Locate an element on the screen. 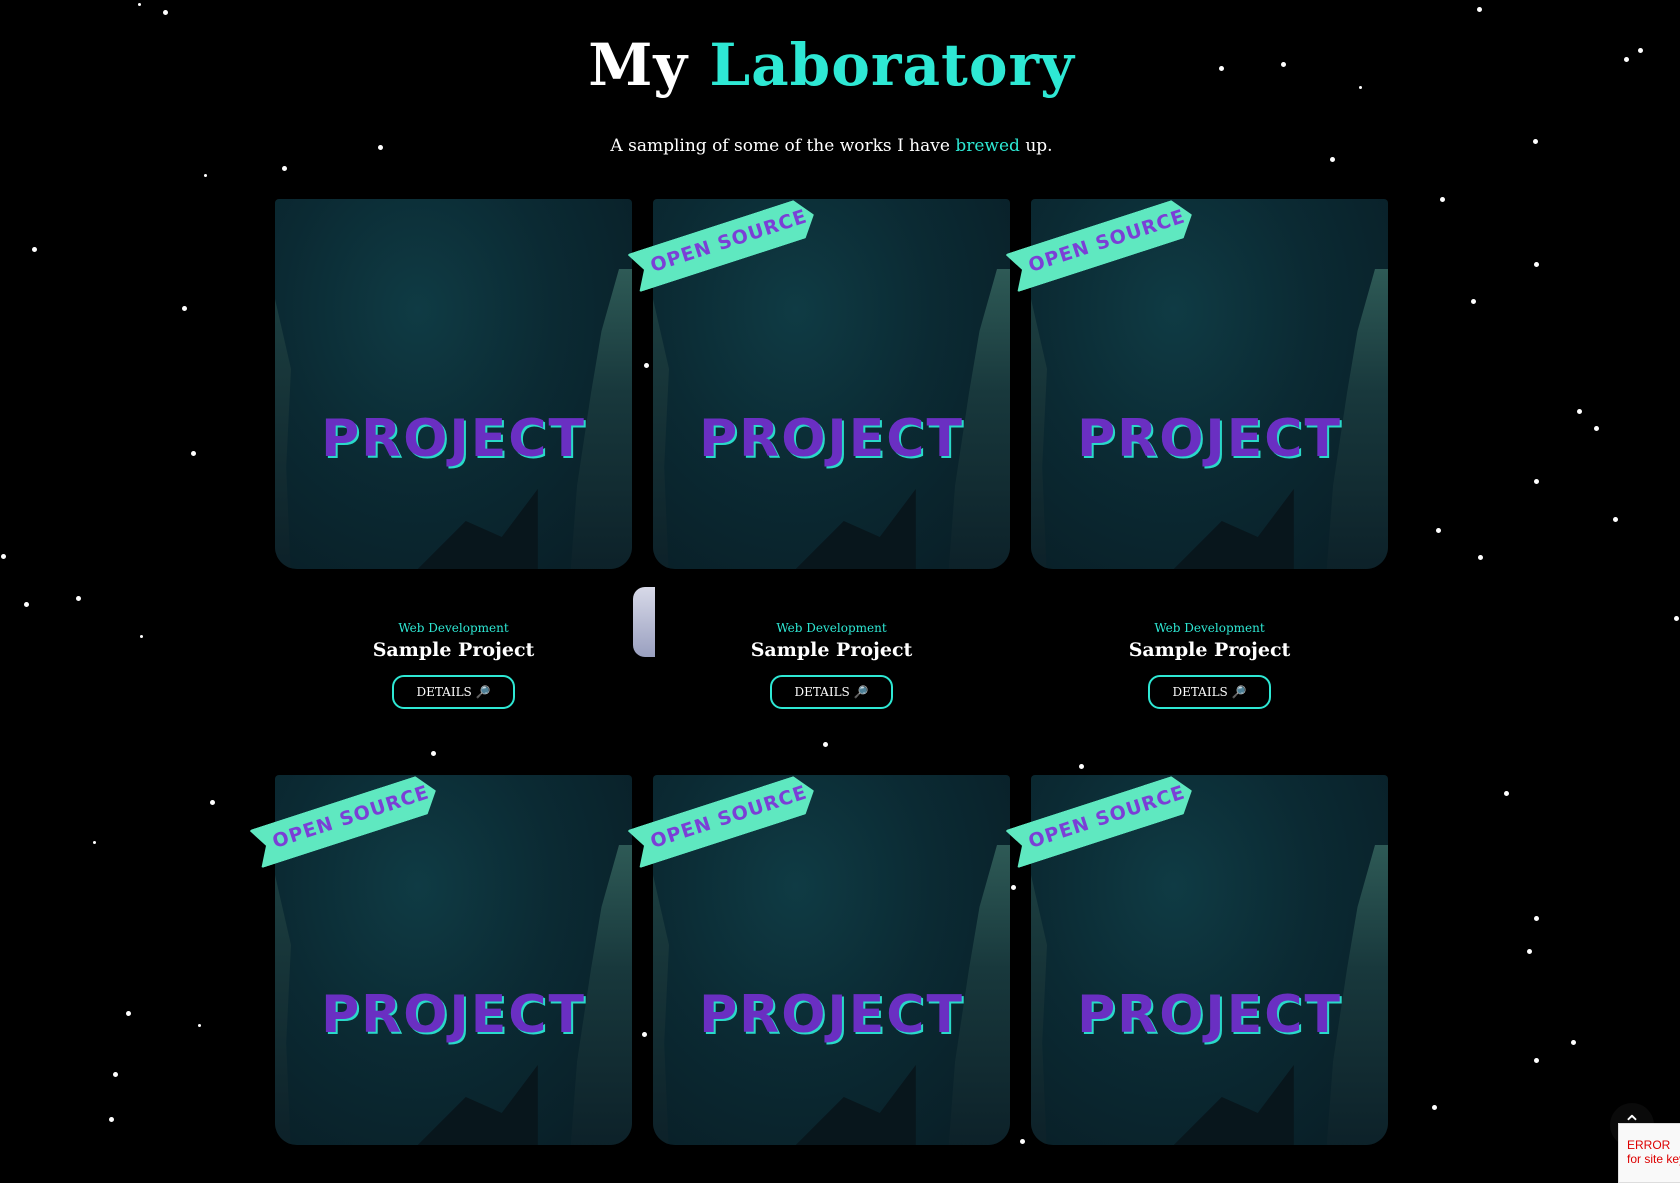 The image size is (1680, 1183). project-thumbnail: PROJECT is located at coordinates (453, 384).